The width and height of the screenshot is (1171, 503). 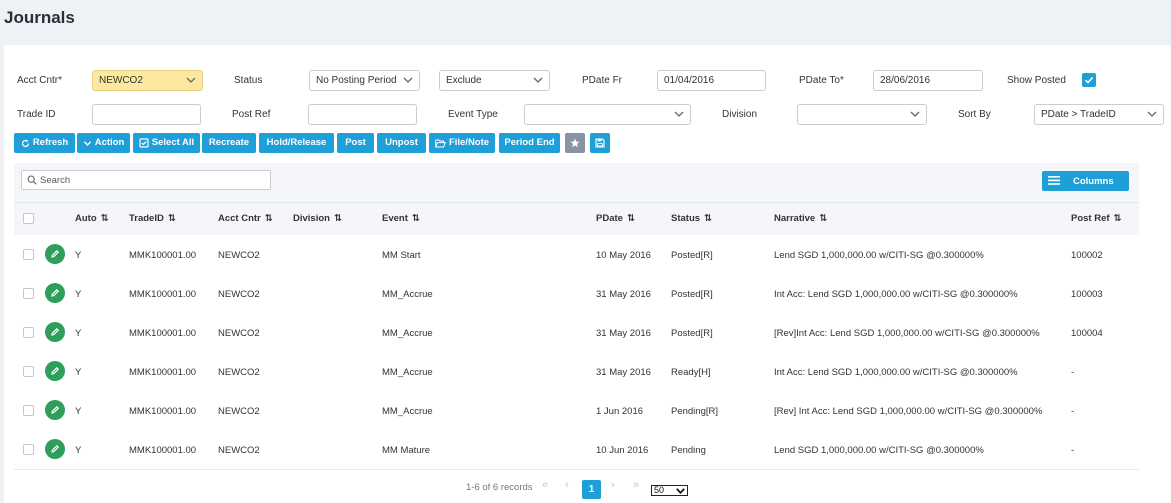 I want to click on select-all-rows-checkbox, so click(x=28, y=218).